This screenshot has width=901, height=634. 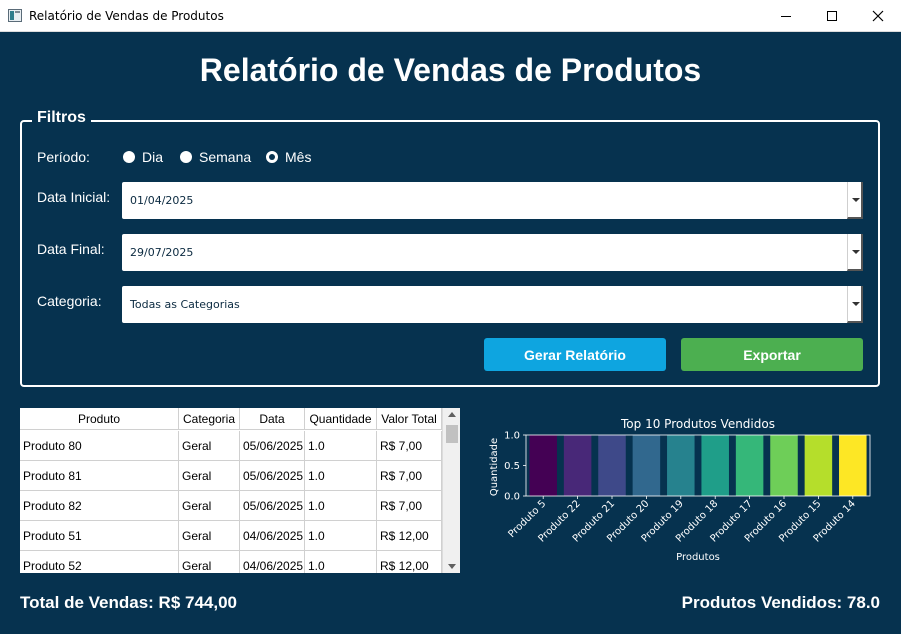 I want to click on chart-y-tick-label: 0.0, so click(x=512, y=497).